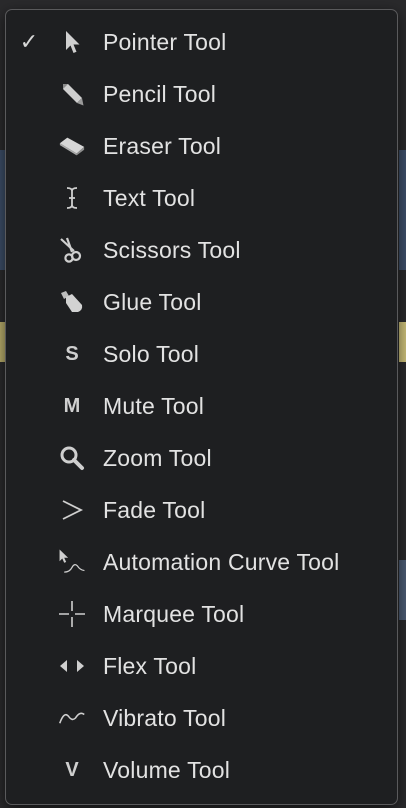 Image resolution: width=406 pixels, height=808 pixels. Describe the element at coordinates (165, 41) in the screenshot. I see `menu-item-label: Pointer Tool` at that location.